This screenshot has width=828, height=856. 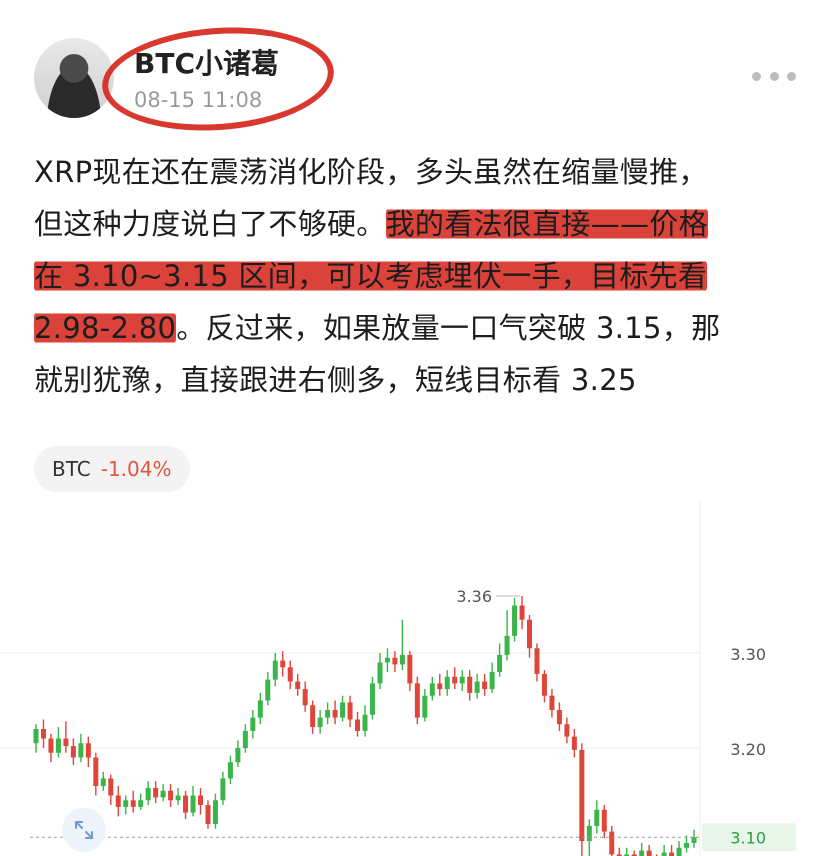 I want to click on post-text-segment: 但这种力度说白了不够硬。, so click(x=210, y=224).